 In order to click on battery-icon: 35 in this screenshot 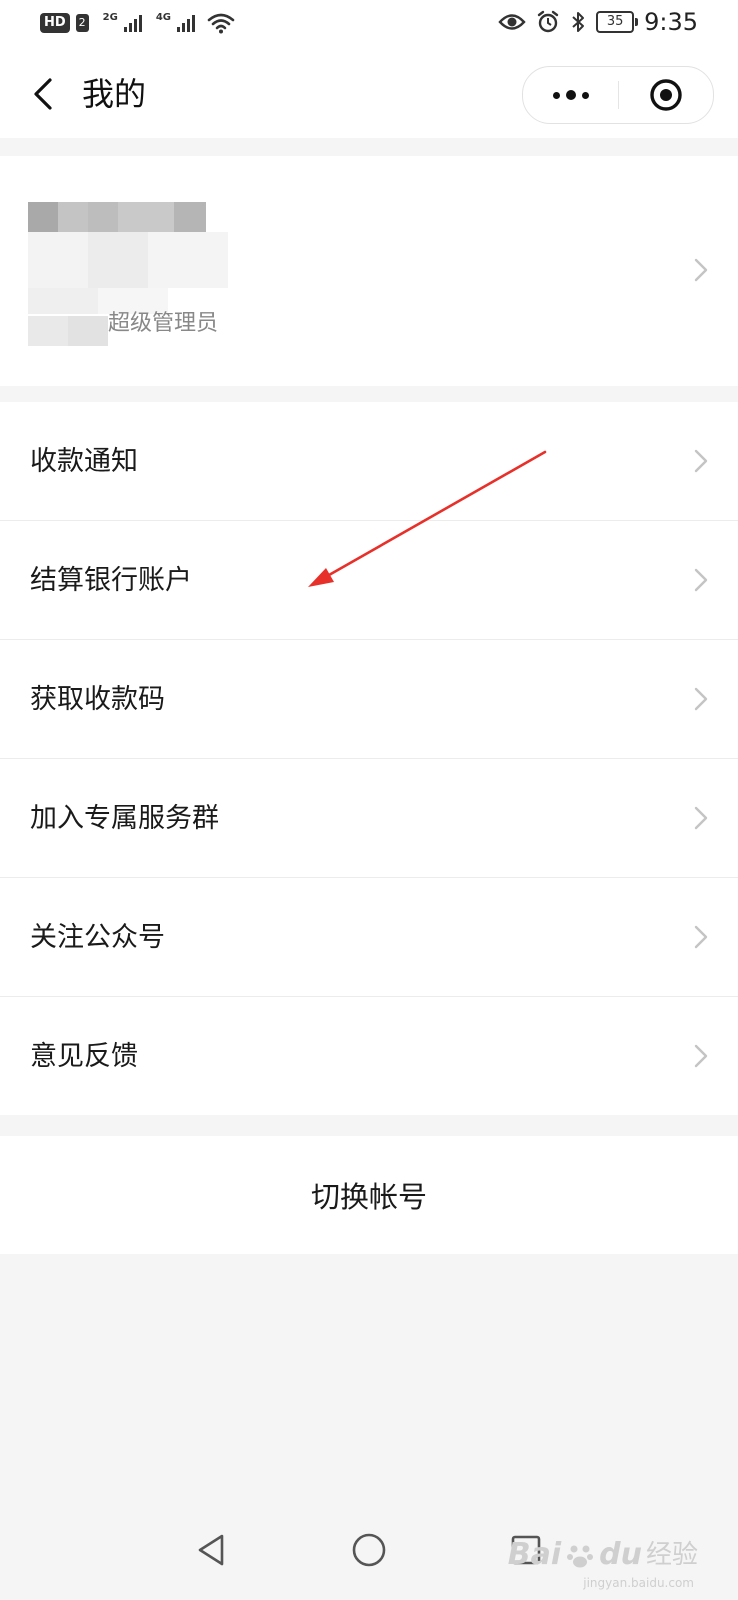, I will do `click(617, 22)`.